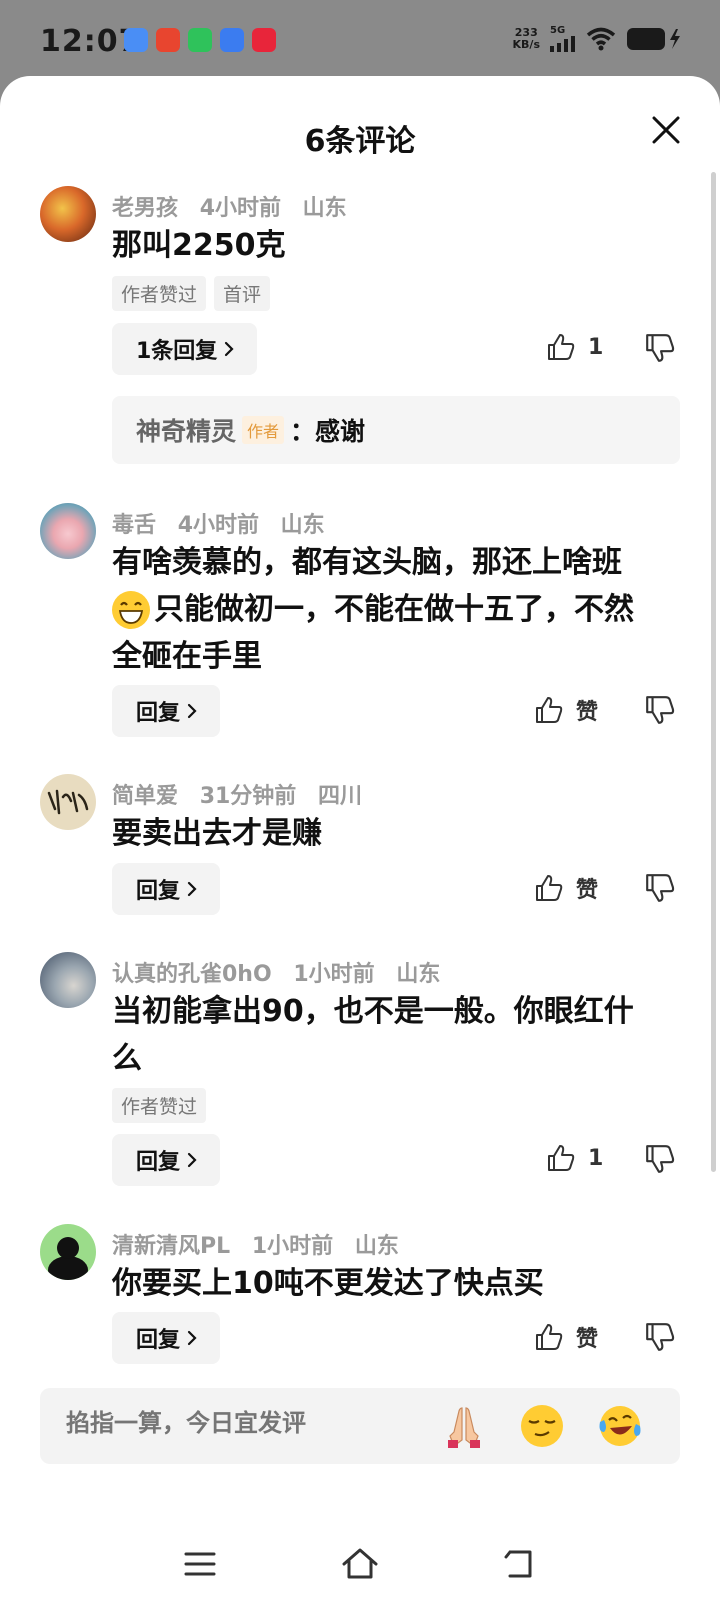 The height and width of the screenshot is (1608, 720). What do you see at coordinates (134, 525) in the screenshot?
I see `username: 毒舌` at bounding box center [134, 525].